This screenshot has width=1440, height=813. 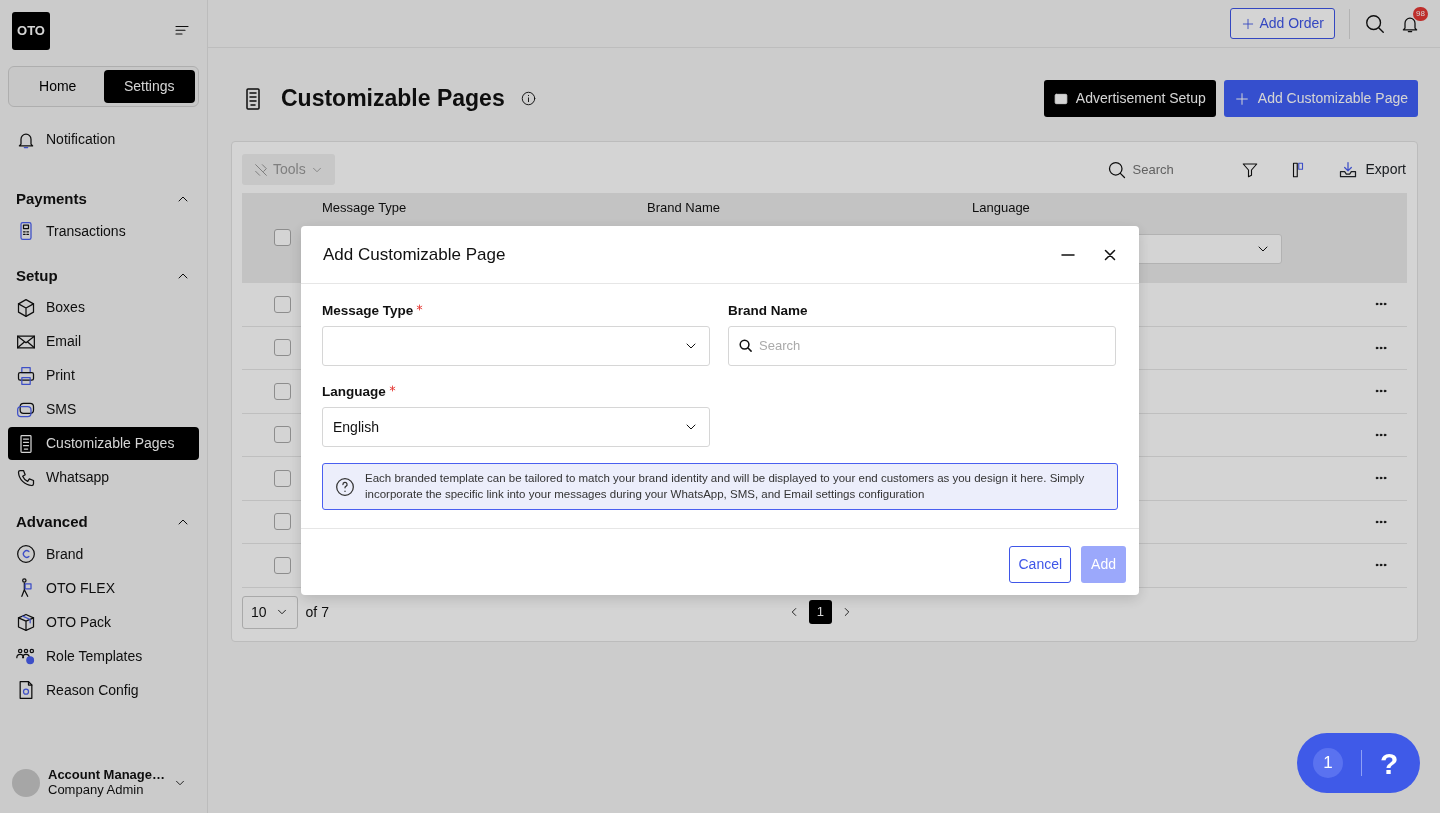 I want to click on modal-title: Add Customizable Page, so click(x=414, y=255).